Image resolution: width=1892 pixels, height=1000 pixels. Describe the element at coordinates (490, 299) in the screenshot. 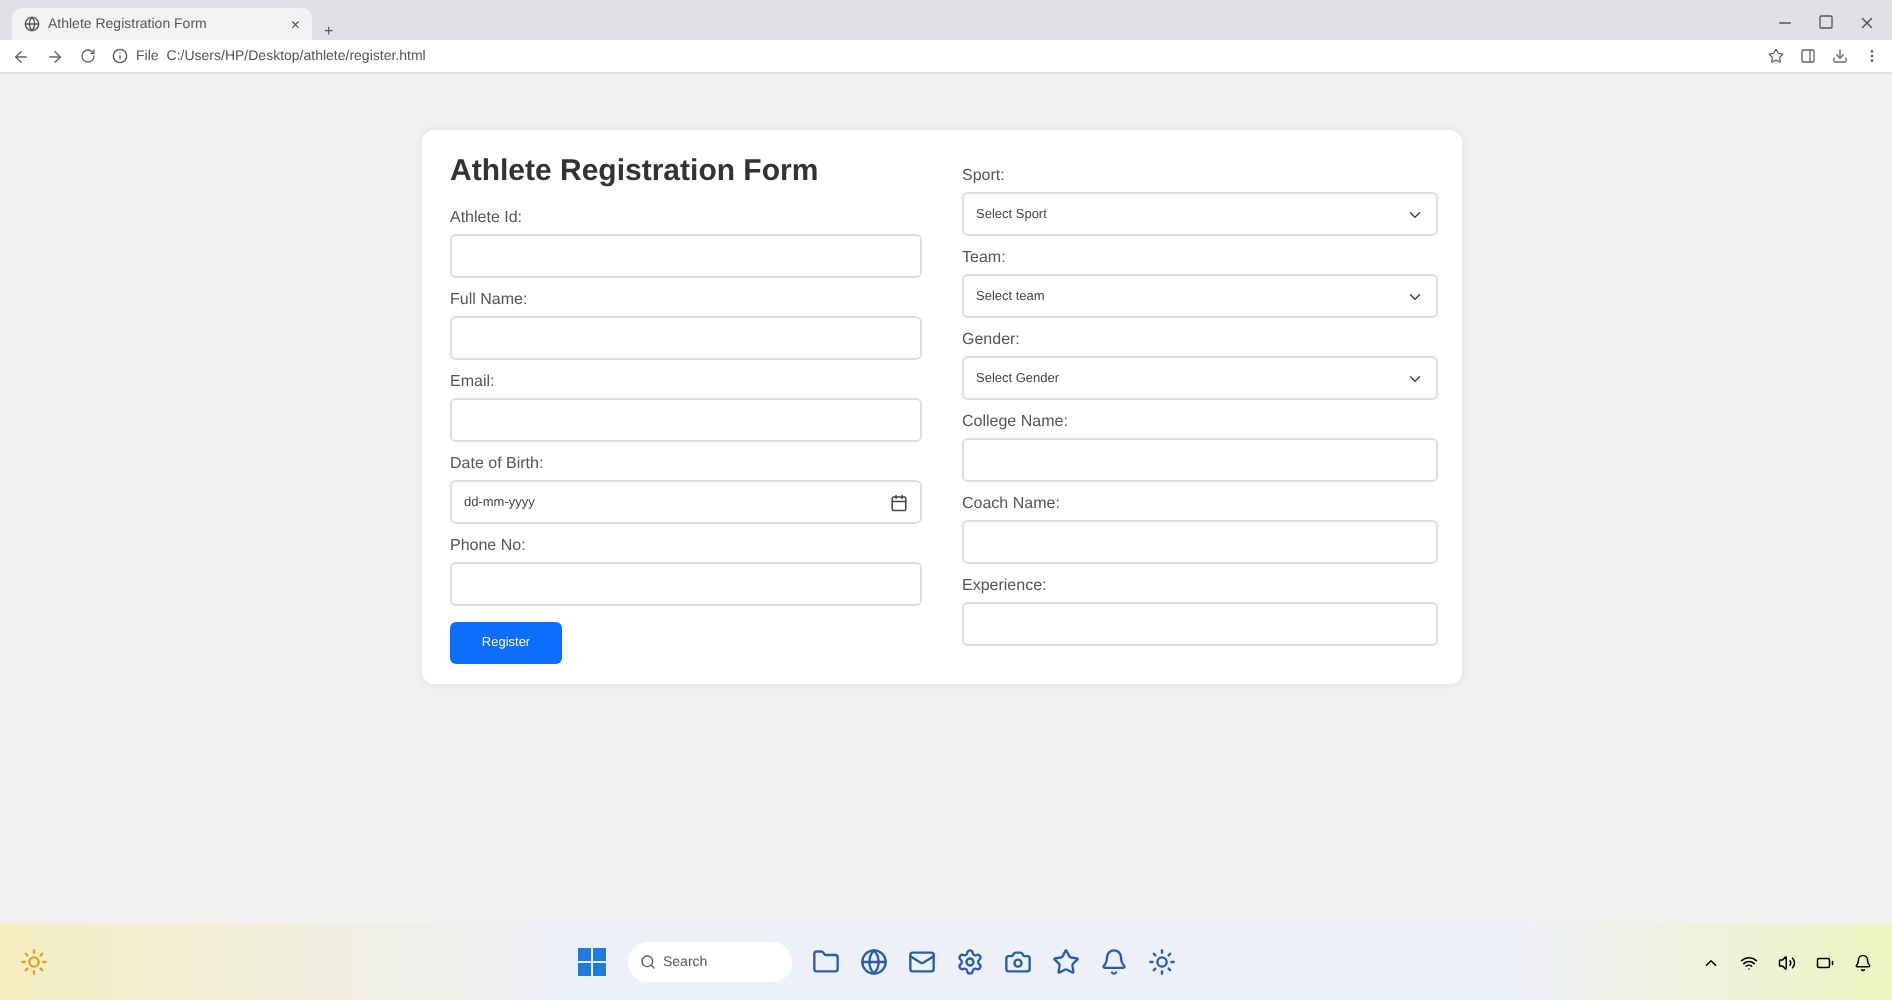

I see `field-label: Full Name:` at that location.